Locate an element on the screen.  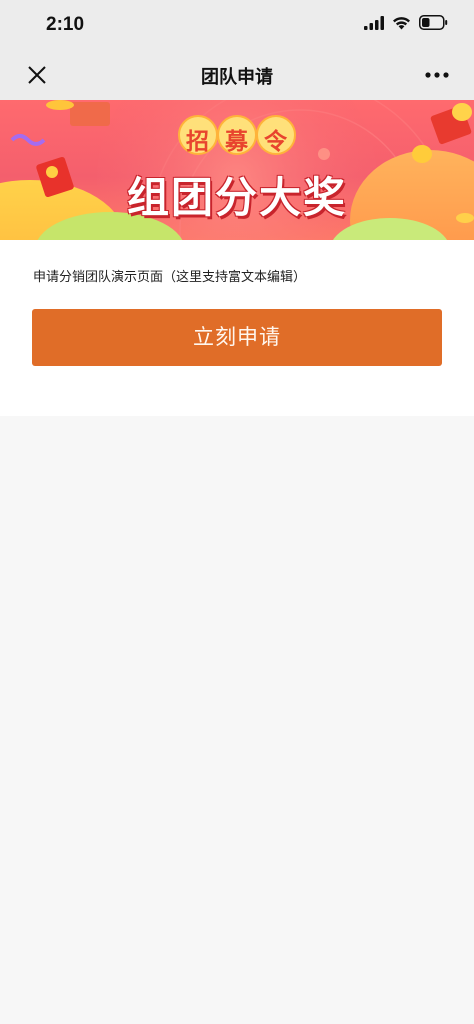
banner-top-char-2: 募 is located at coordinates (236, 142).